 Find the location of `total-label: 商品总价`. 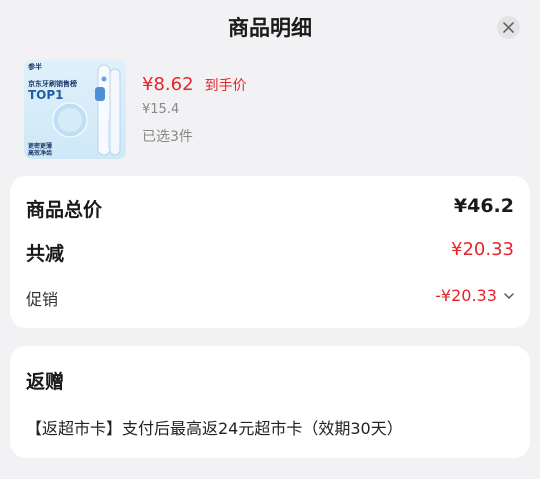

total-label: 商品总价 is located at coordinates (64, 210).